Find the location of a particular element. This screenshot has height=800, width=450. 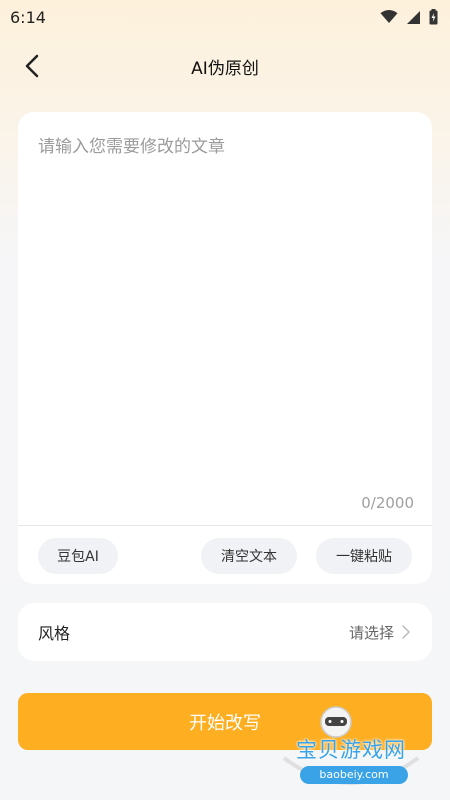

chevron-left-icon is located at coordinates (32, 66).